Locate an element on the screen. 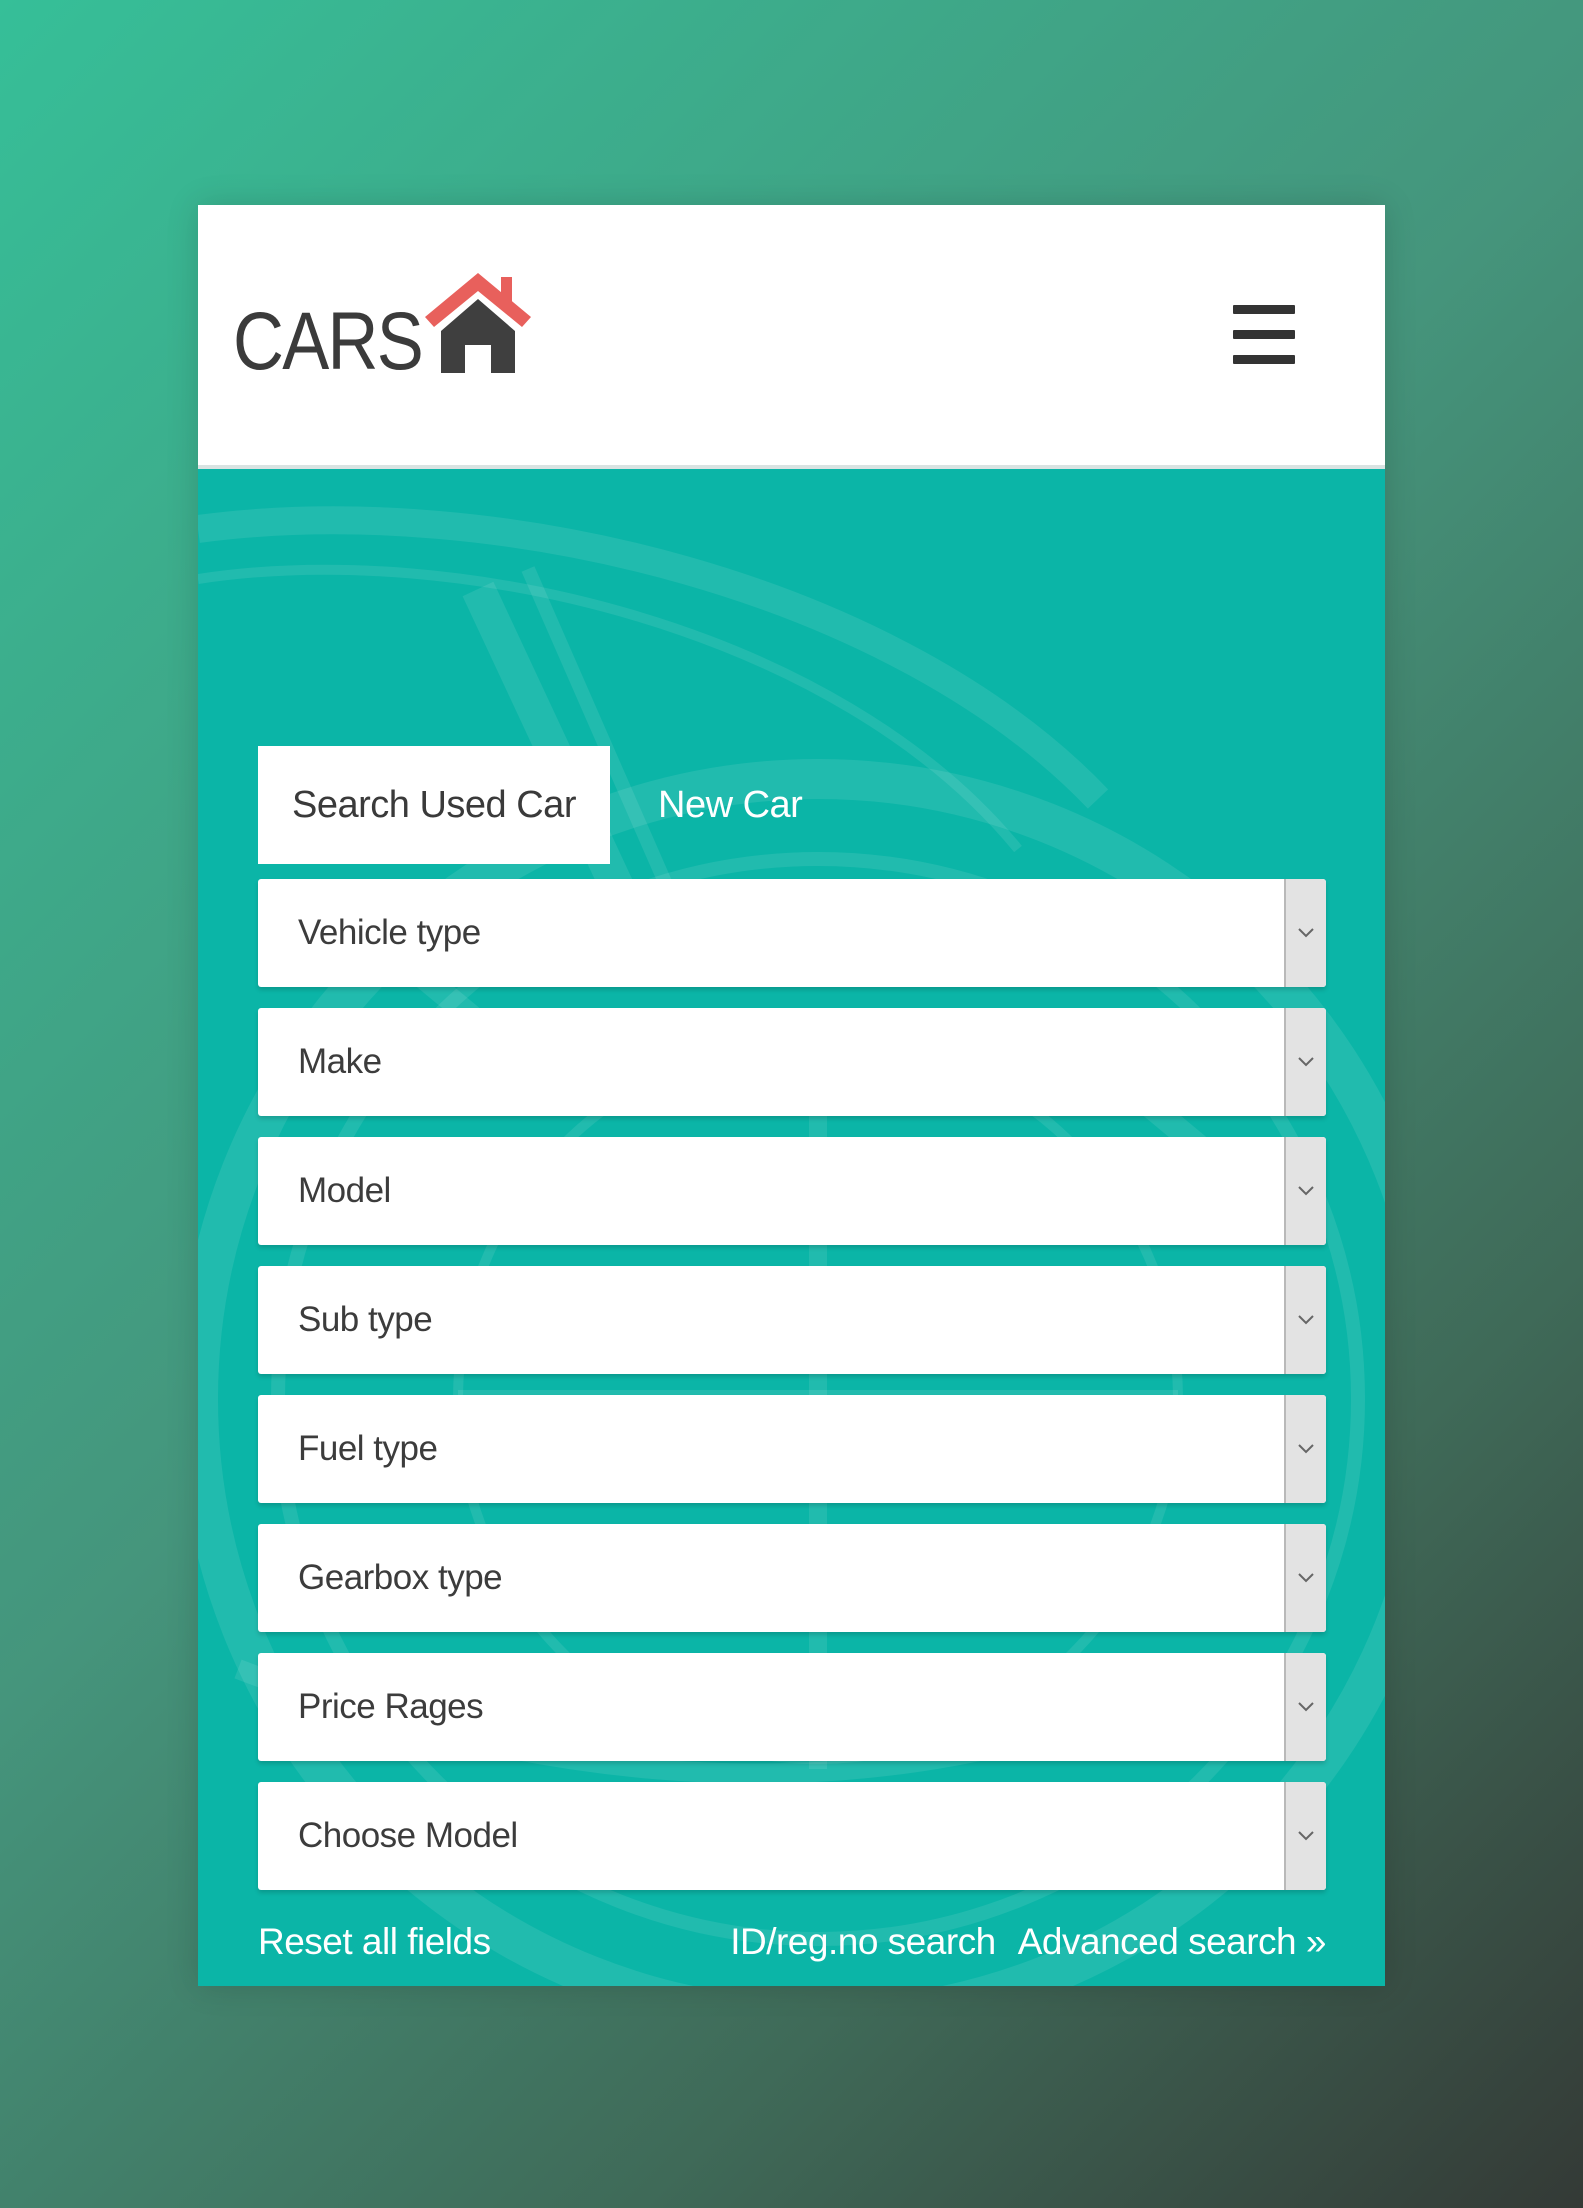 The width and height of the screenshot is (1583, 2208). house-icon is located at coordinates (478, 323).